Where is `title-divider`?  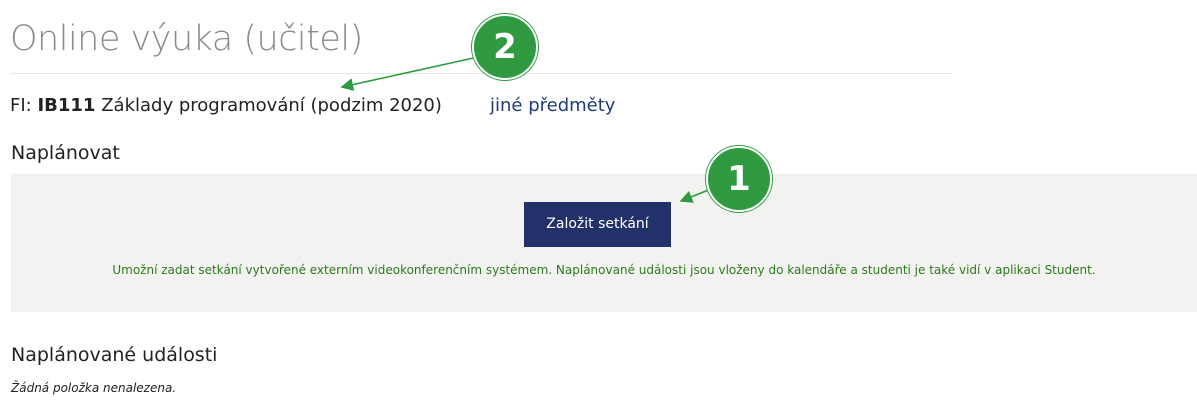
title-divider is located at coordinates (481, 73).